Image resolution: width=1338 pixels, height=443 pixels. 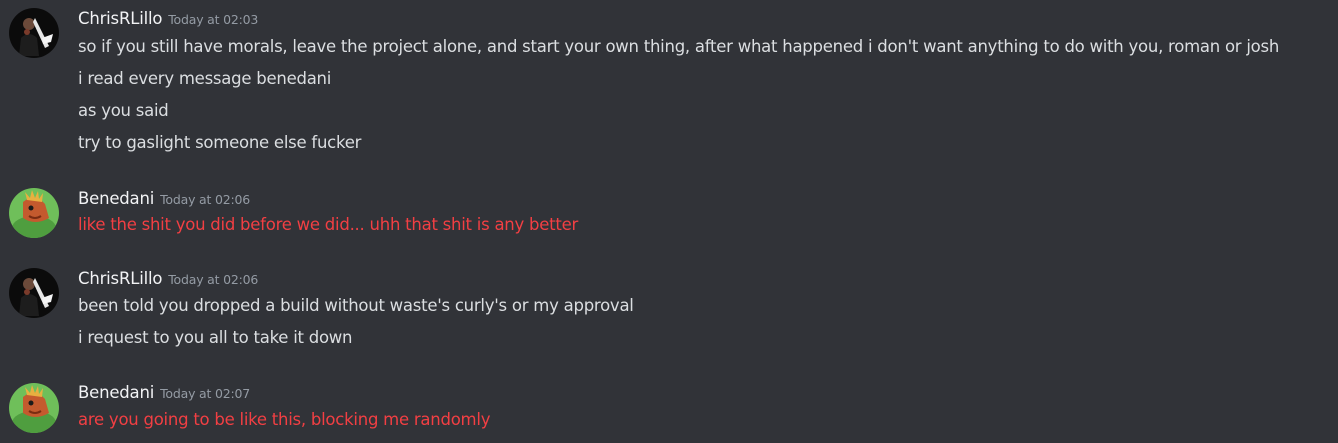 What do you see at coordinates (213, 19) in the screenshot?
I see `timestamp: Today at 02:03` at bounding box center [213, 19].